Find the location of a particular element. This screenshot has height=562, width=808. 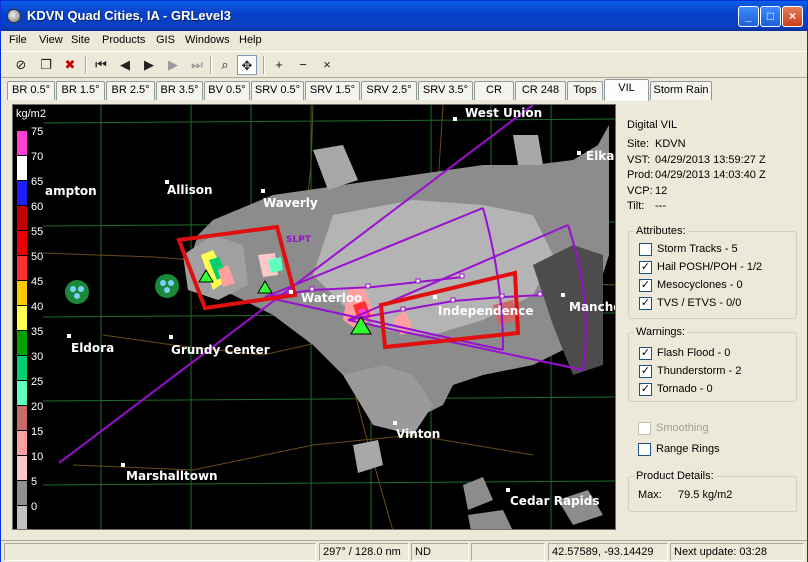

status-pane-message is located at coordinates (160, 552).